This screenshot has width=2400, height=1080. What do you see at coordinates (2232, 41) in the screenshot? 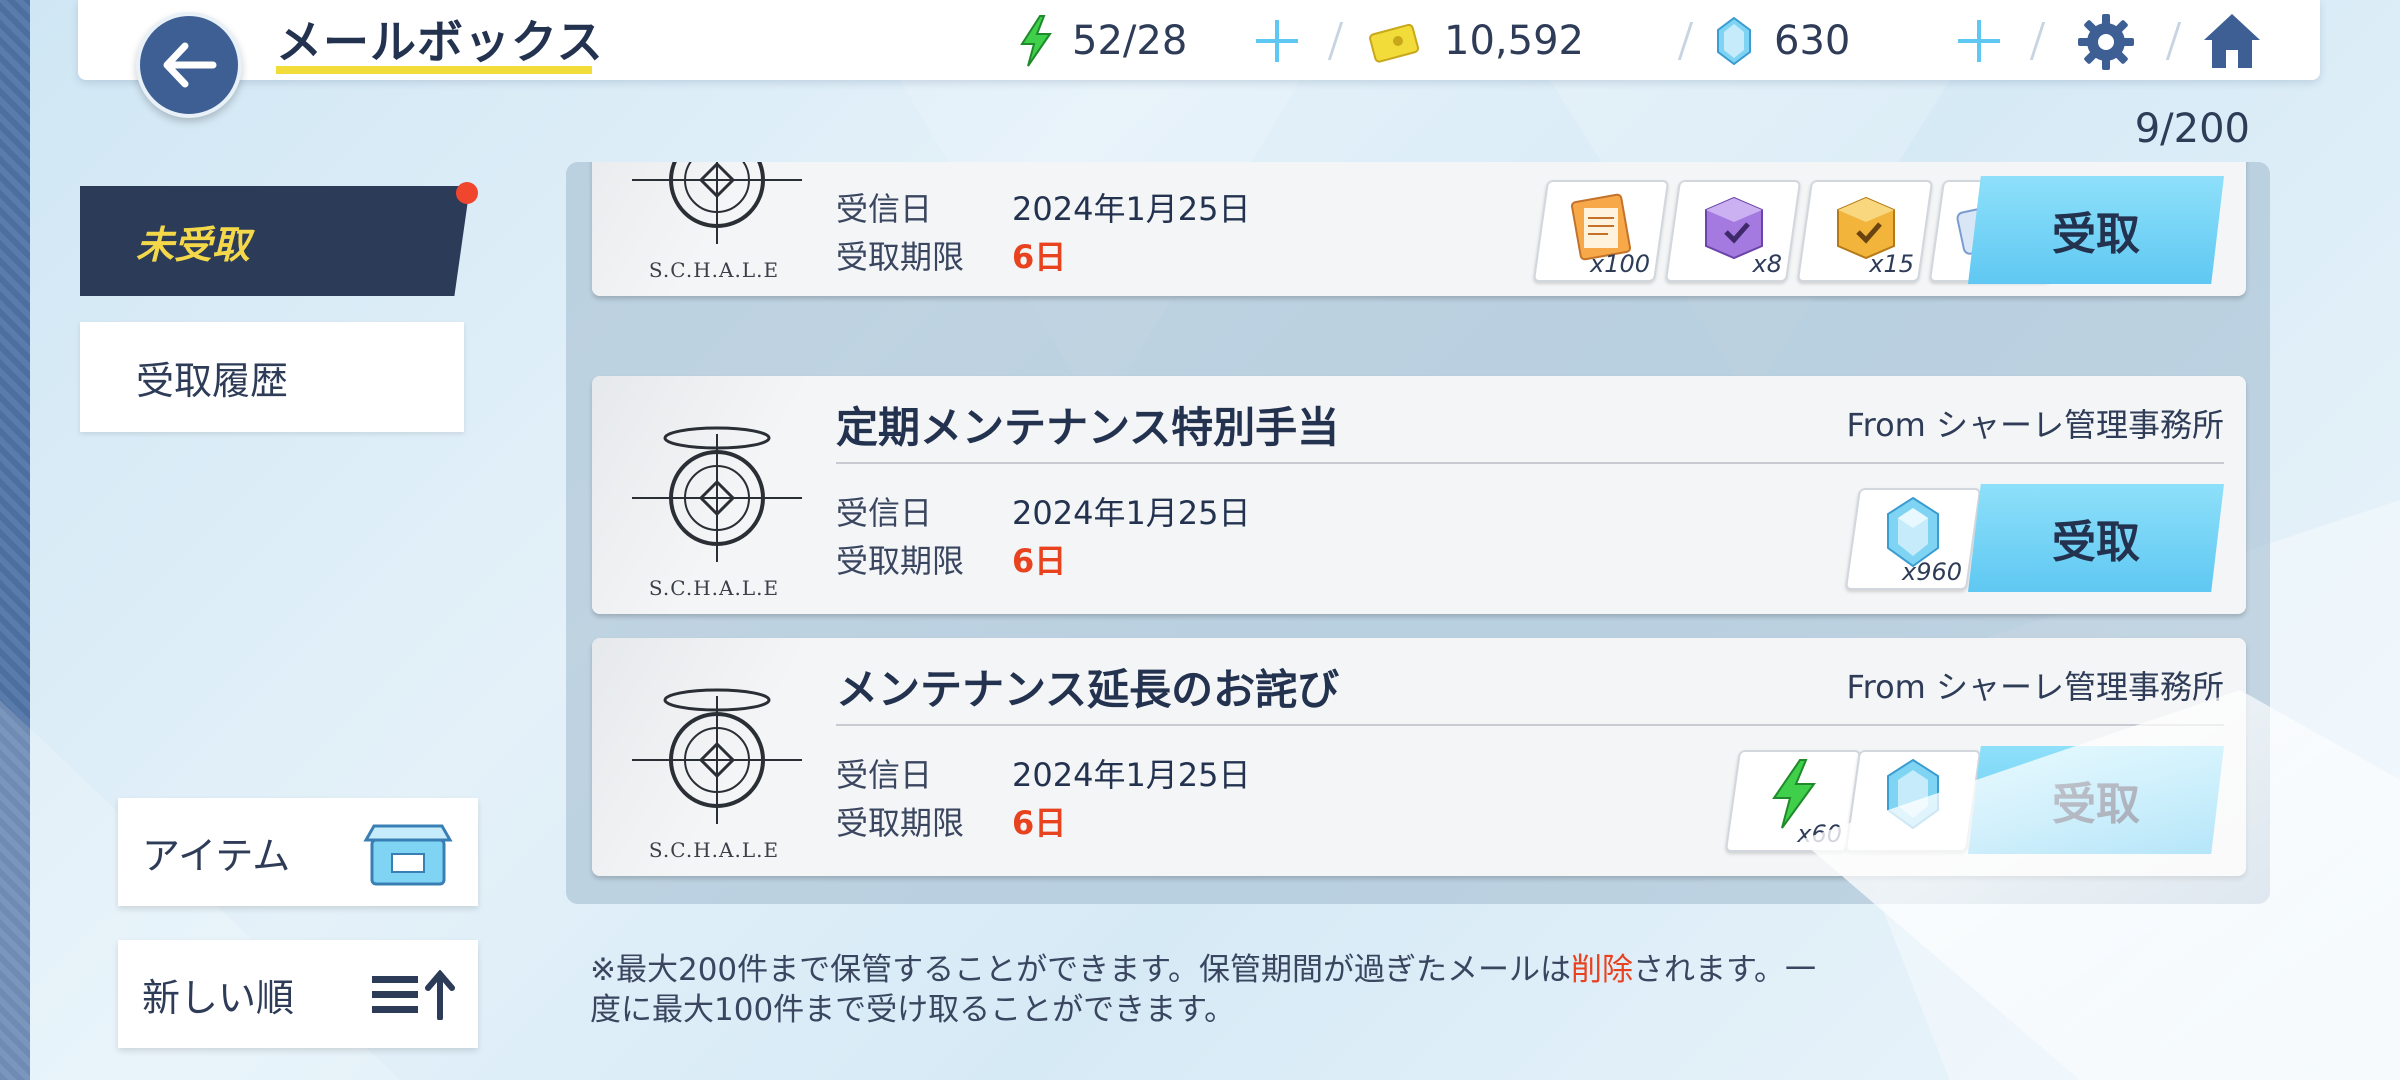
I see `home-icon` at bounding box center [2232, 41].